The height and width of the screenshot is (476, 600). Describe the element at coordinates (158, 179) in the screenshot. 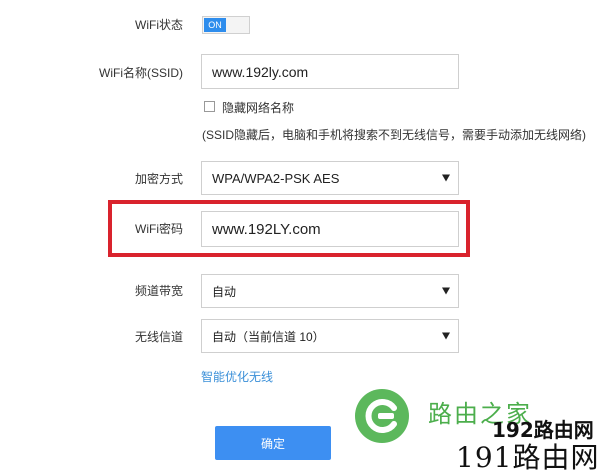

I see `encryption-label: 加密方式` at that location.